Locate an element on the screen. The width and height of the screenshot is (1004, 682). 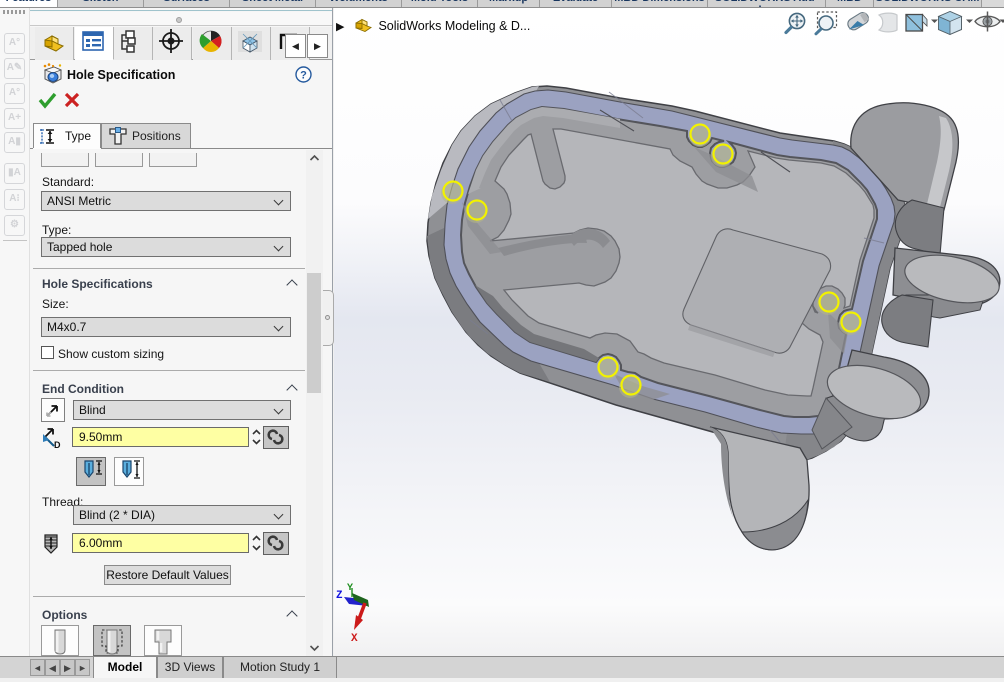
svg-text: D is located at coordinates (57, 445).